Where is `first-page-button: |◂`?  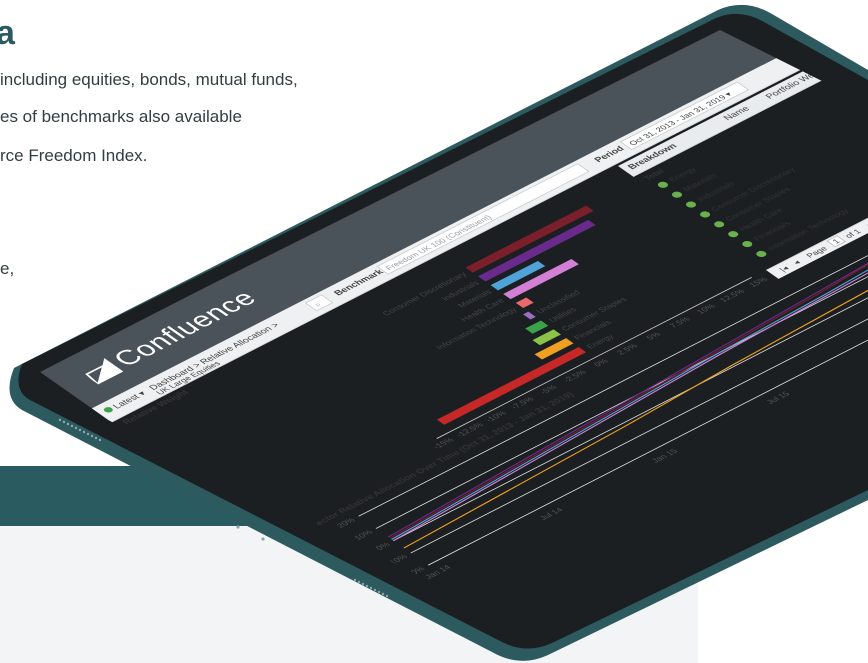 first-page-button: |◂ is located at coordinates (784, 269).